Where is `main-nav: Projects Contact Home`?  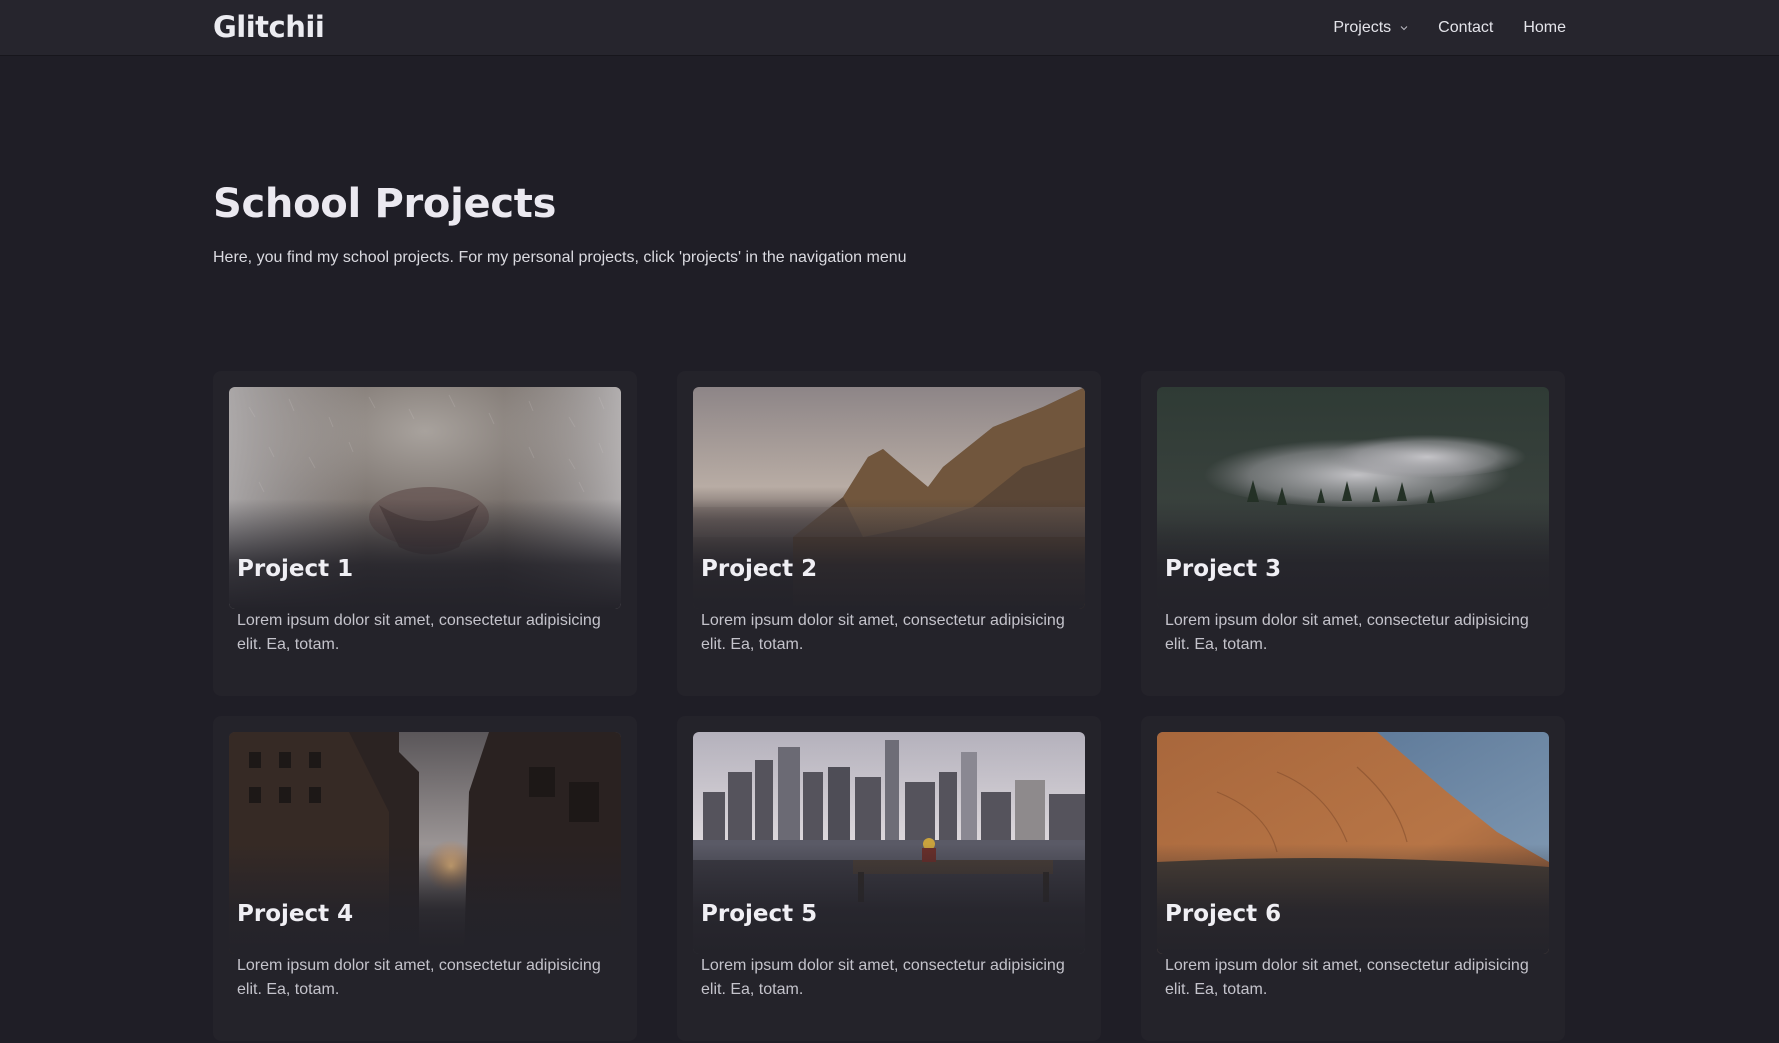
main-nav: Projects Contact Home is located at coordinates (1449, 27).